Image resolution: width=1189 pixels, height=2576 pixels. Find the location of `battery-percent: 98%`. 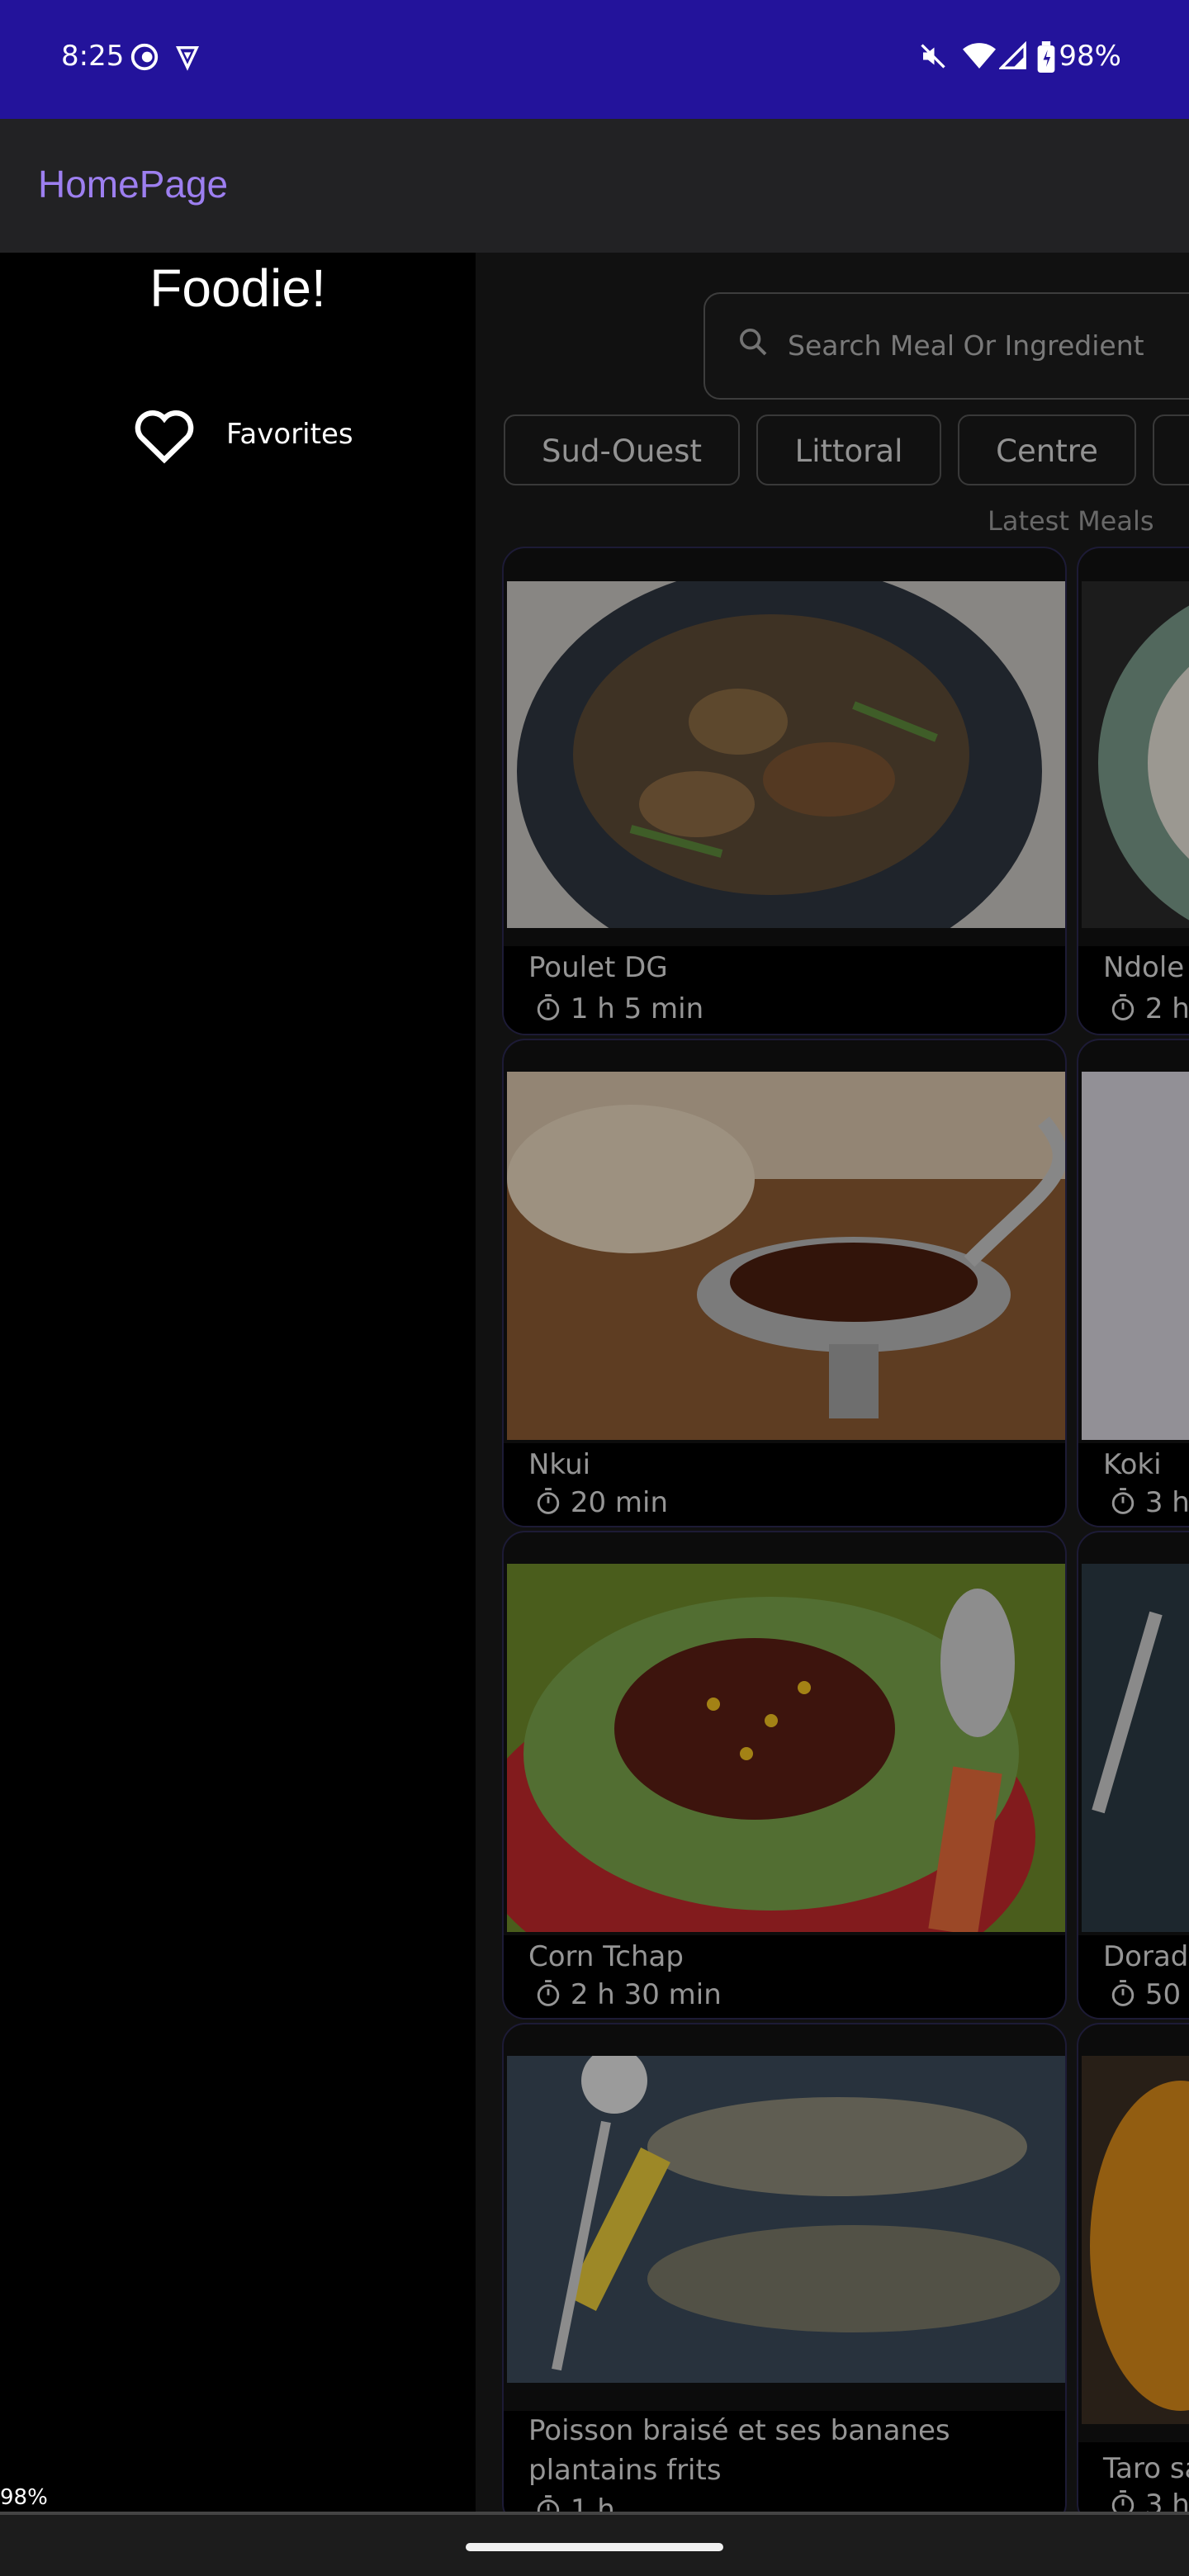

battery-percent: 98% is located at coordinates (1090, 56).